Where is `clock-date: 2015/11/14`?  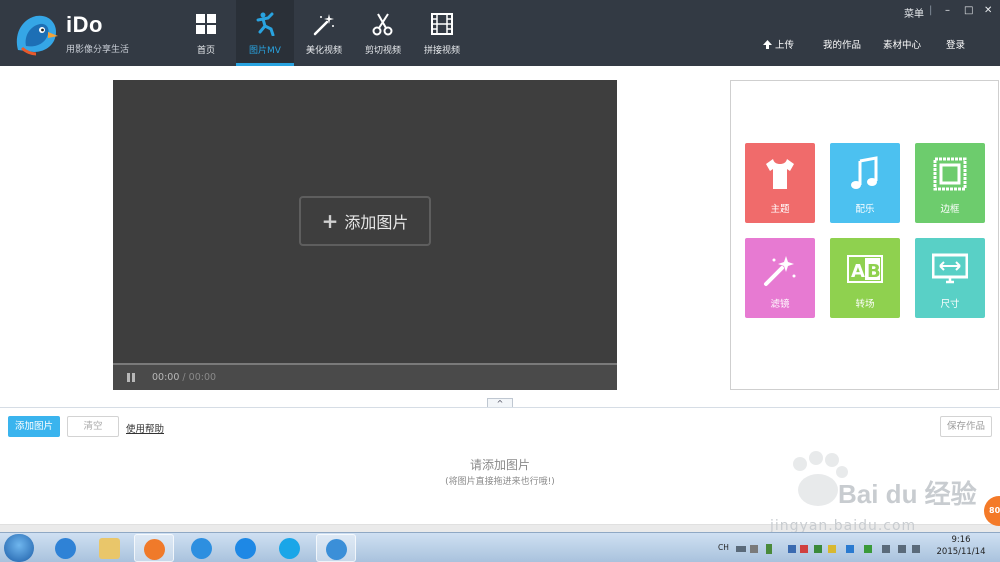
clock-date: 2015/11/14 is located at coordinates (961, 552).